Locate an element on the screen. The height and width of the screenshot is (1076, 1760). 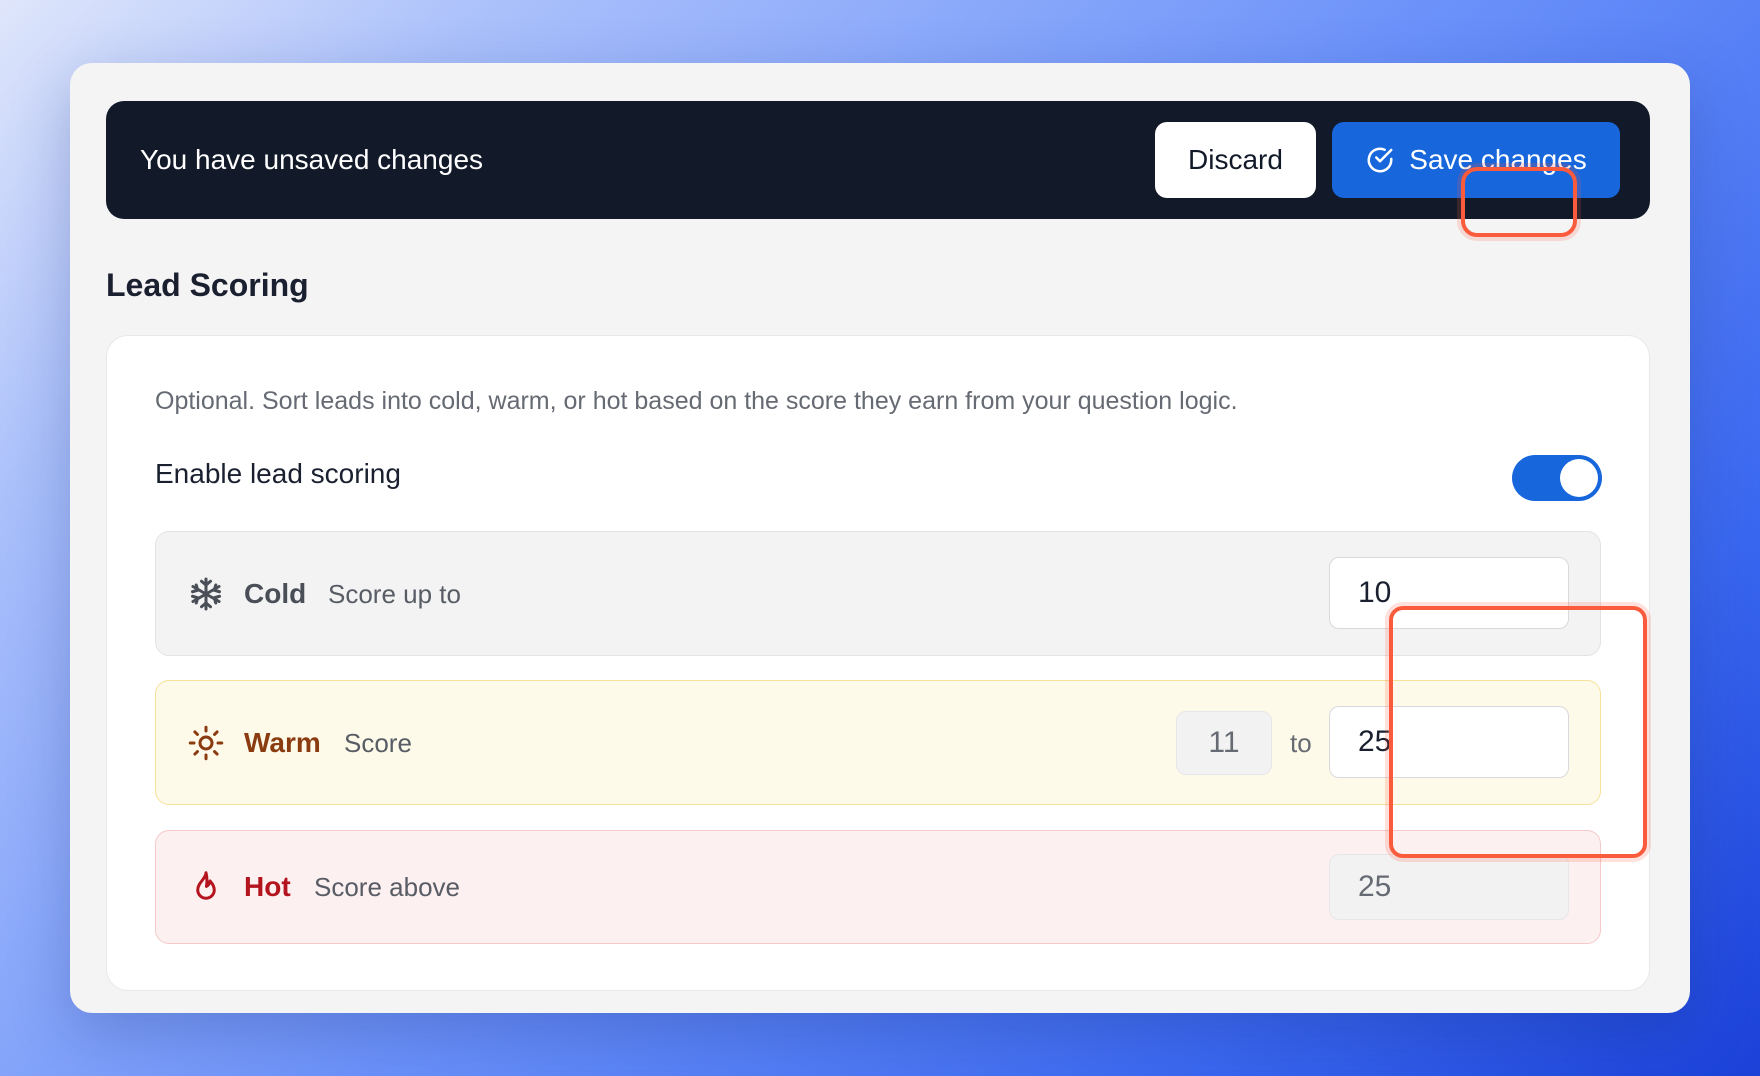
tier-hot-row: Hot Score above is located at coordinates (878, 887).